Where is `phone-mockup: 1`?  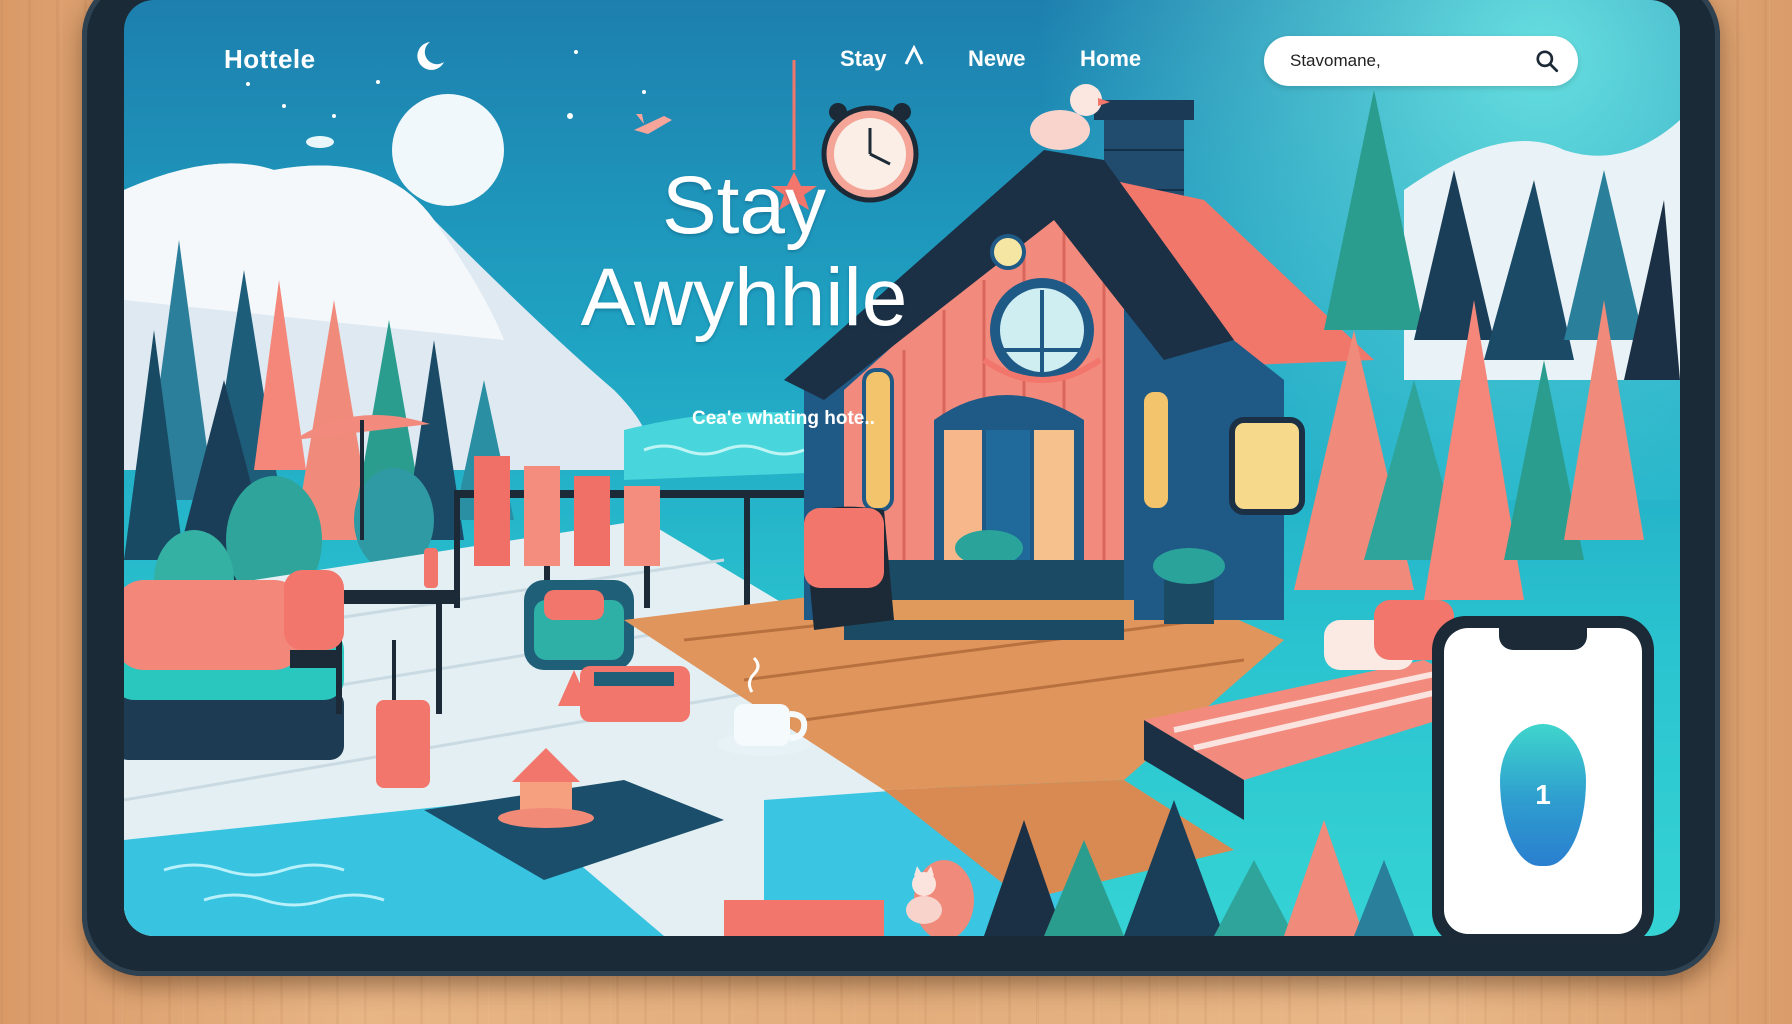 phone-mockup: 1 is located at coordinates (1543, 781).